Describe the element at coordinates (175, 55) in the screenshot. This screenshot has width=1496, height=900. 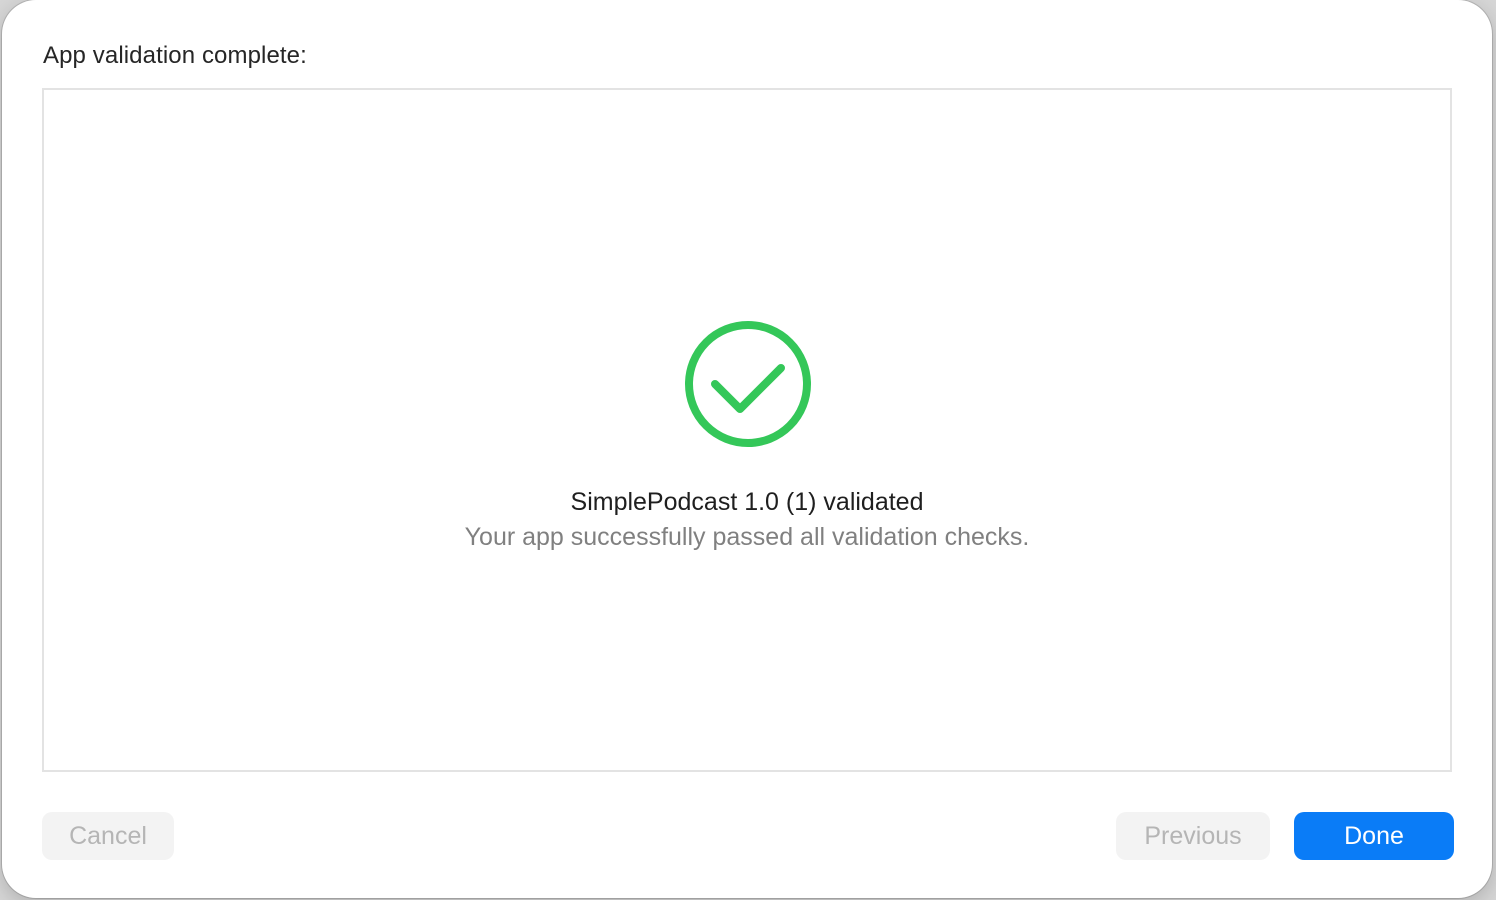
I see `sheet-title: App validation complete:` at that location.